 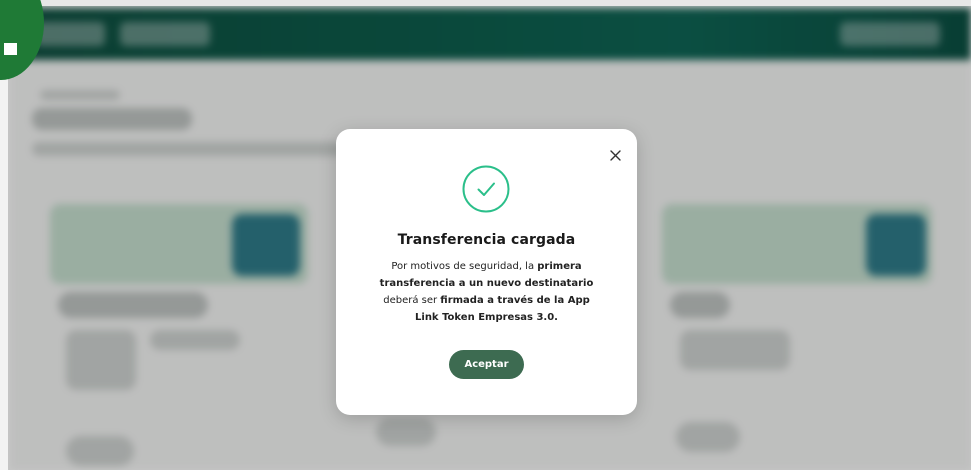 What do you see at coordinates (486, 364) in the screenshot?
I see `accept-button: Aceptar` at bounding box center [486, 364].